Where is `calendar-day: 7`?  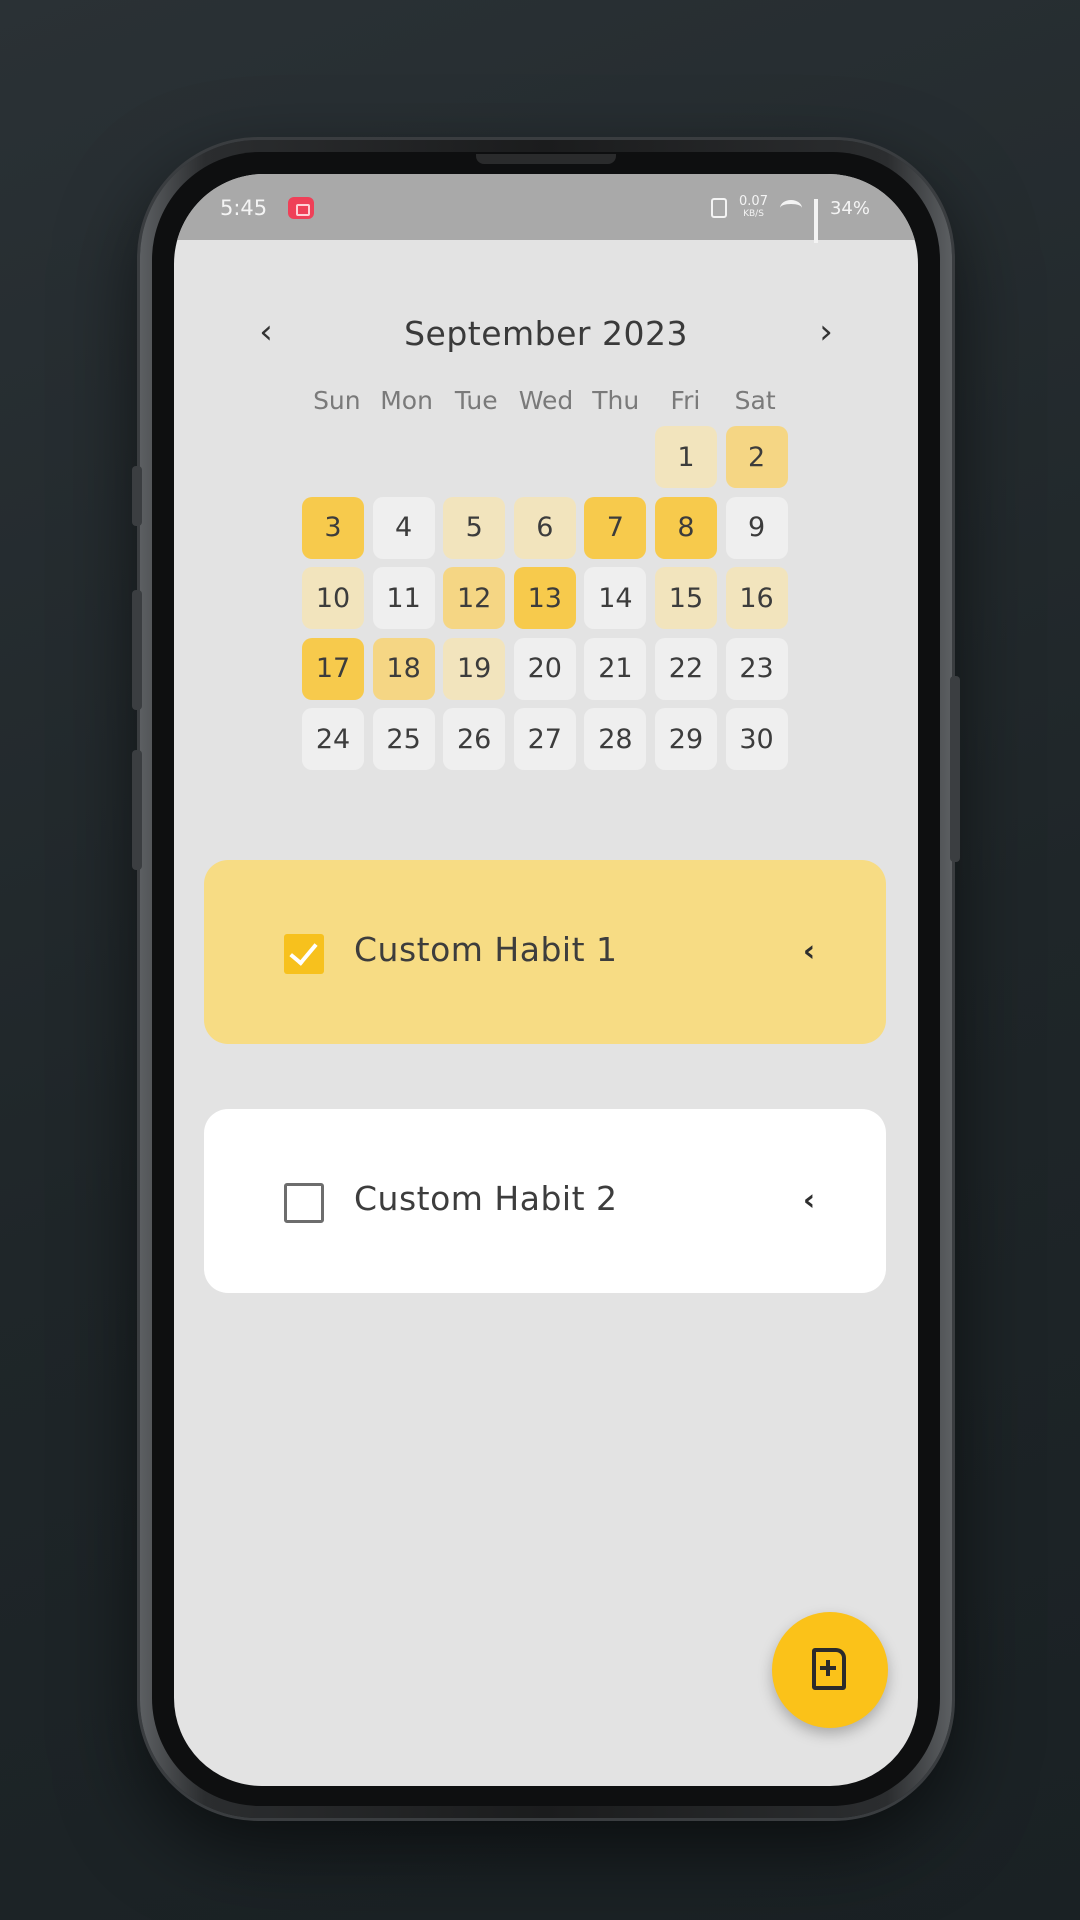 calendar-day: 7 is located at coordinates (615, 527).